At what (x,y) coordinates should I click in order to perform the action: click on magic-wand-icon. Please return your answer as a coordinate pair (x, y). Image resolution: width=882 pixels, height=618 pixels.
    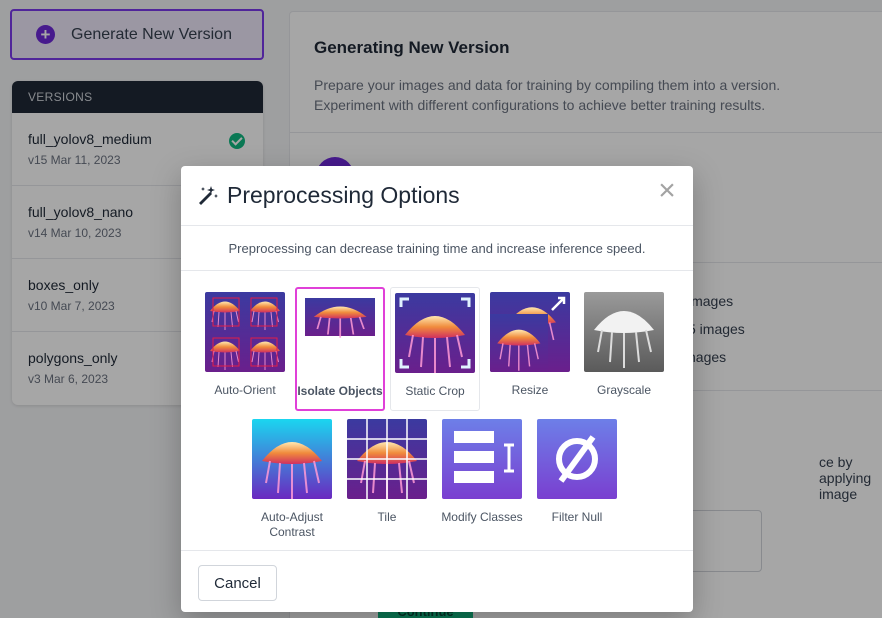
    Looking at the image, I should click on (208, 195).